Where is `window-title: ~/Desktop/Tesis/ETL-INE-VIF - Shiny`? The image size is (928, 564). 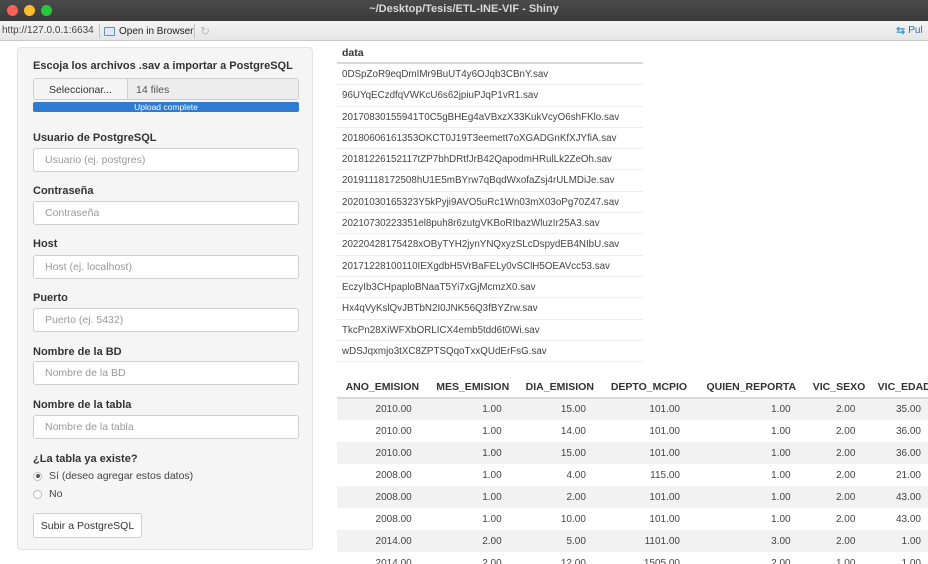 window-title: ~/Desktop/Tesis/ETL-INE-VIF - Shiny is located at coordinates (464, 9).